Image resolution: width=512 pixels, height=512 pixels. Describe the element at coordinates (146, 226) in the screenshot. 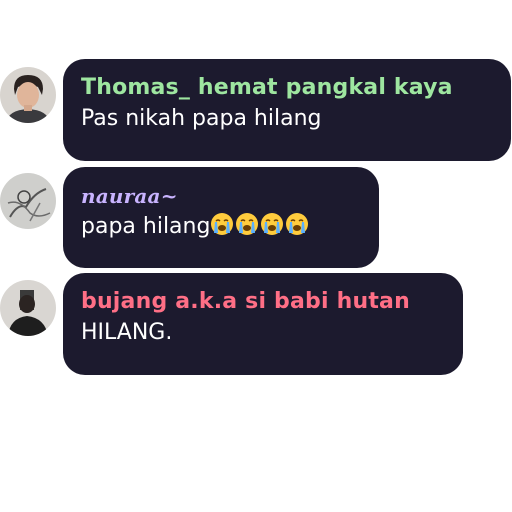

I see `message-text-content: papa hilang` at that location.